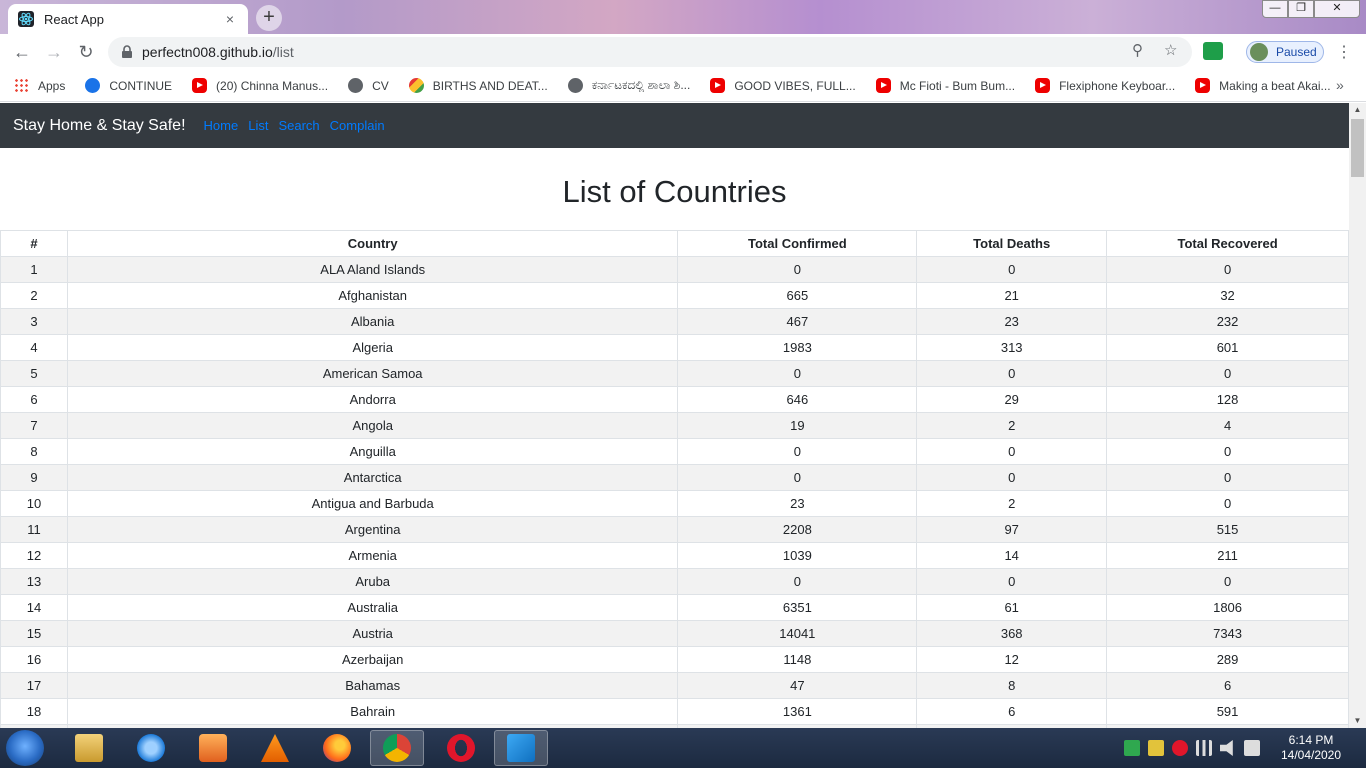  I want to click on close-tab-icon: ×, so click(230, 19).